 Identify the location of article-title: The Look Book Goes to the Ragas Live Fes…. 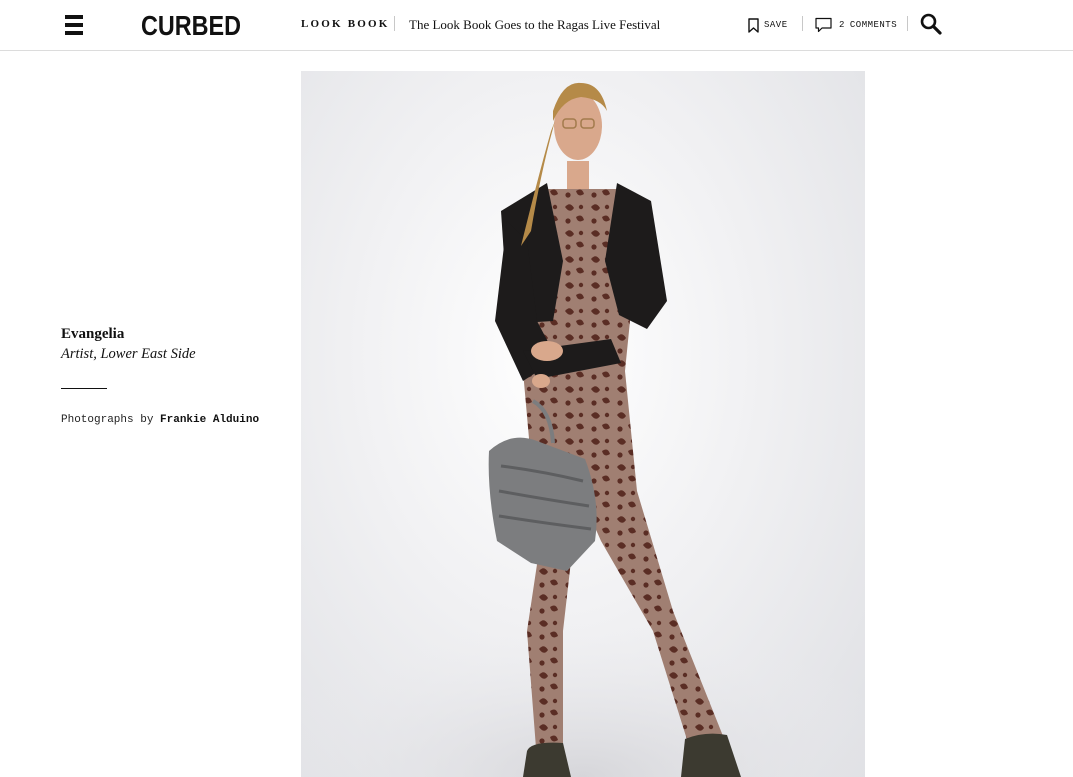
(534, 25).